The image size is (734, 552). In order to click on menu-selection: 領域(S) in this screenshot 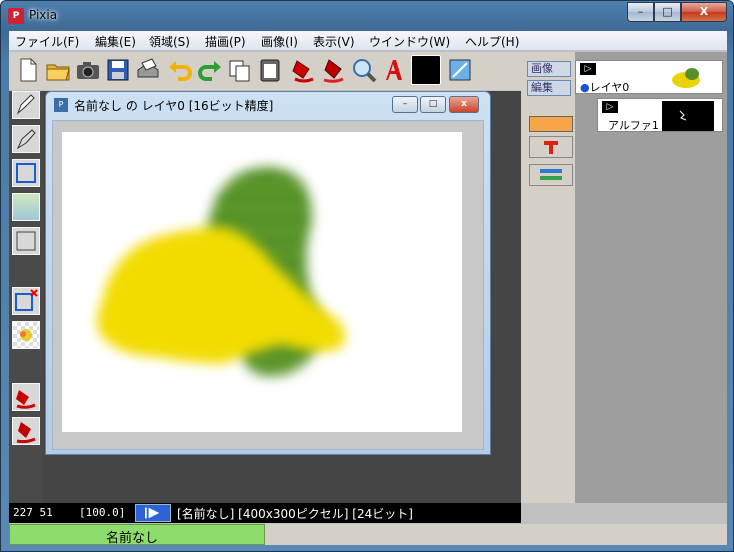, I will do `click(169, 41)`.